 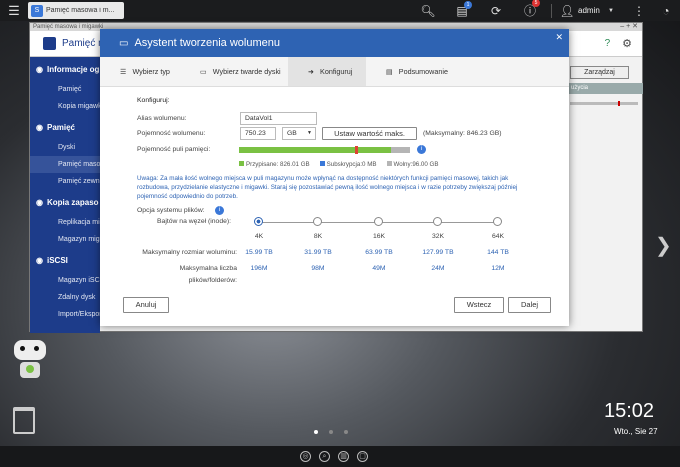 I want to click on alias-label: Alias wolumenu:, so click(x=162, y=118).